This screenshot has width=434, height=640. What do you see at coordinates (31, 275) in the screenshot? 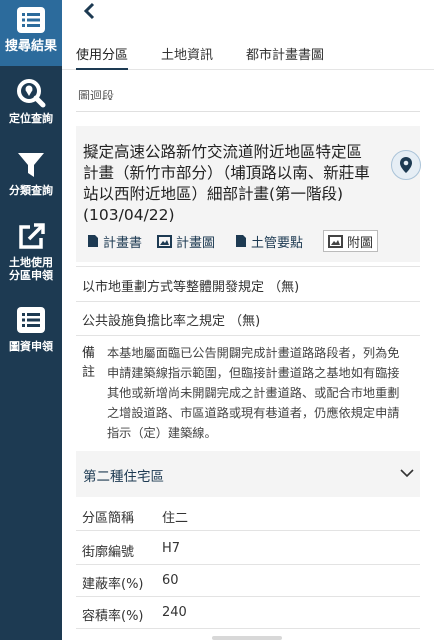
I see `sidebar-item-label: 分區申領` at bounding box center [31, 275].